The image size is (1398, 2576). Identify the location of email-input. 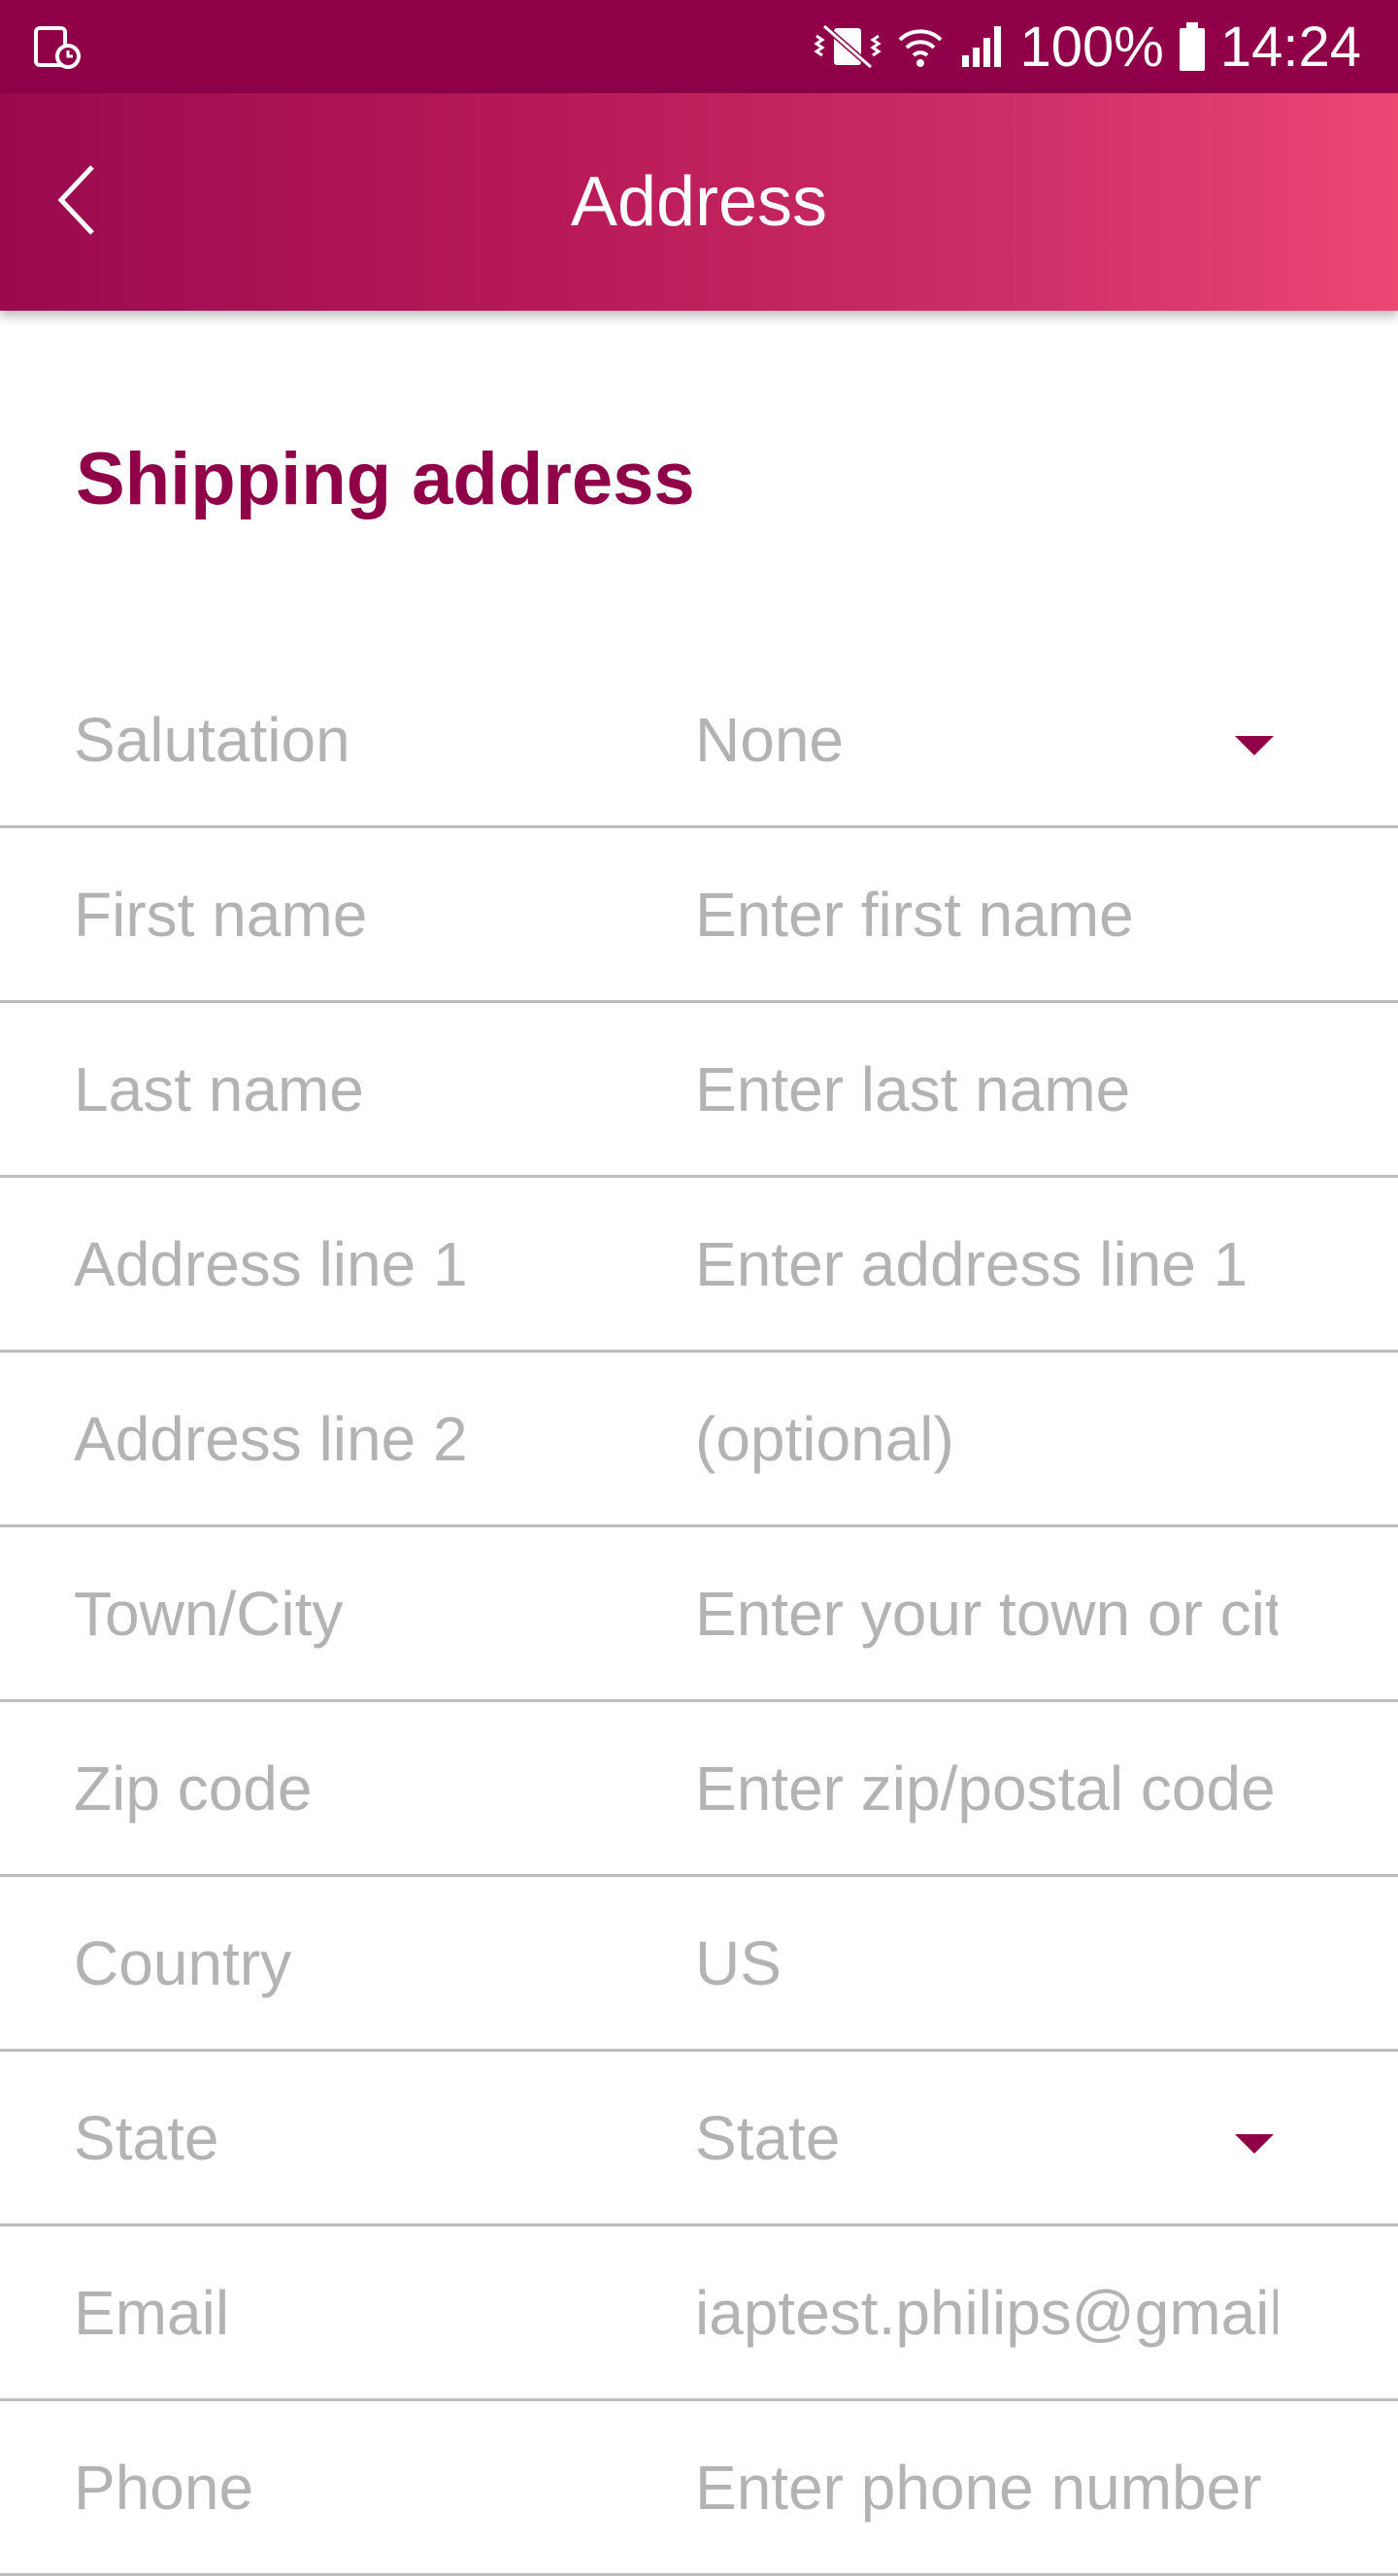
(986, 2313).